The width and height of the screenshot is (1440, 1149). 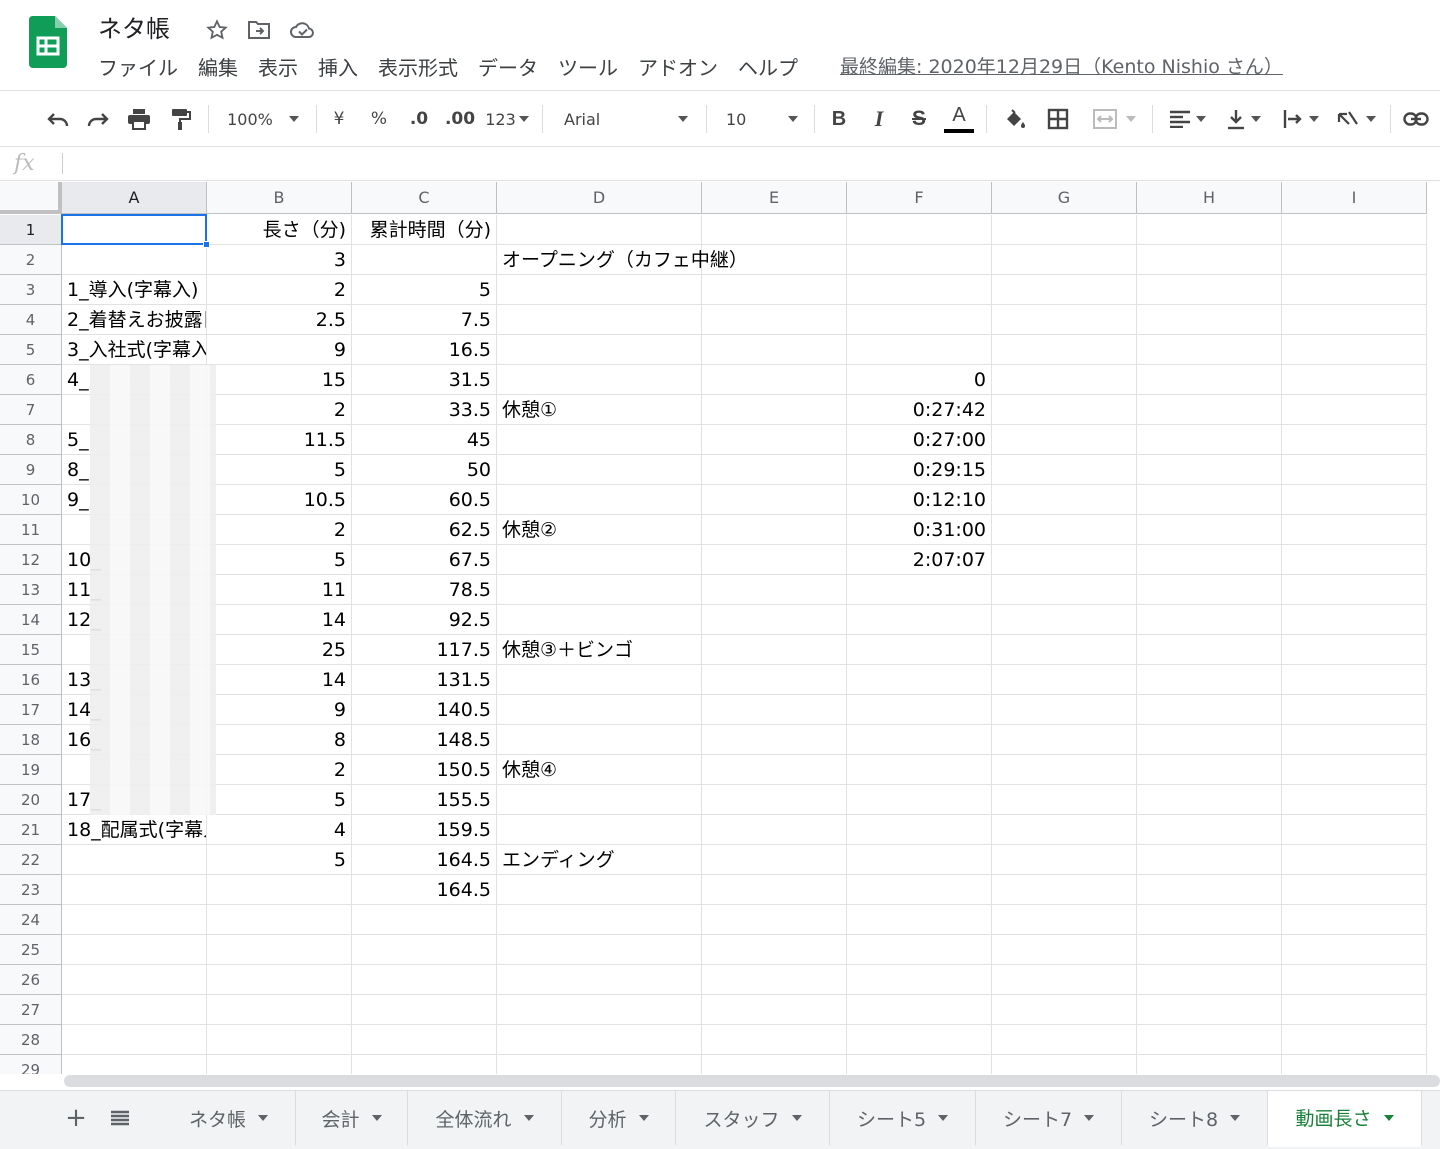 What do you see at coordinates (599, 560) in the screenshot?
I see `cell-d12` at bounding box center [599, 560].